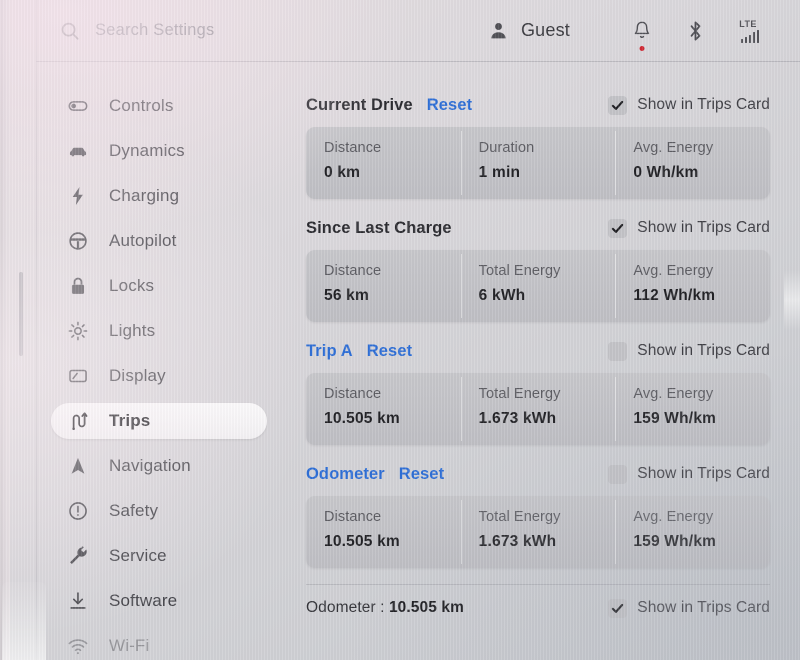 This screenshot has height=660, width=800. What do you see at coordinates (159, 466) in the screenshot?
I see `sidebar-item-navigation: Navigation` at bounding box center [159, 466].